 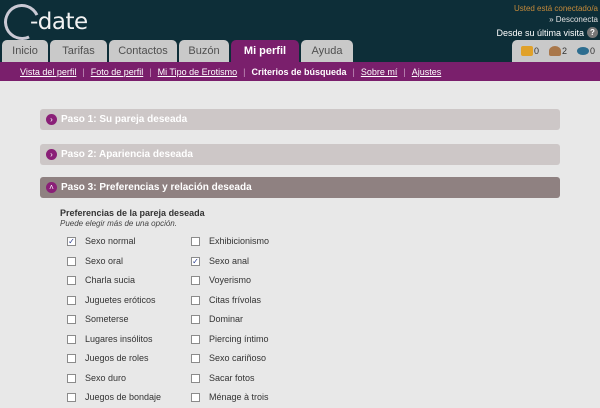 I want to click on session-status: Usted está conectado/a, so click(x=555, y=8).